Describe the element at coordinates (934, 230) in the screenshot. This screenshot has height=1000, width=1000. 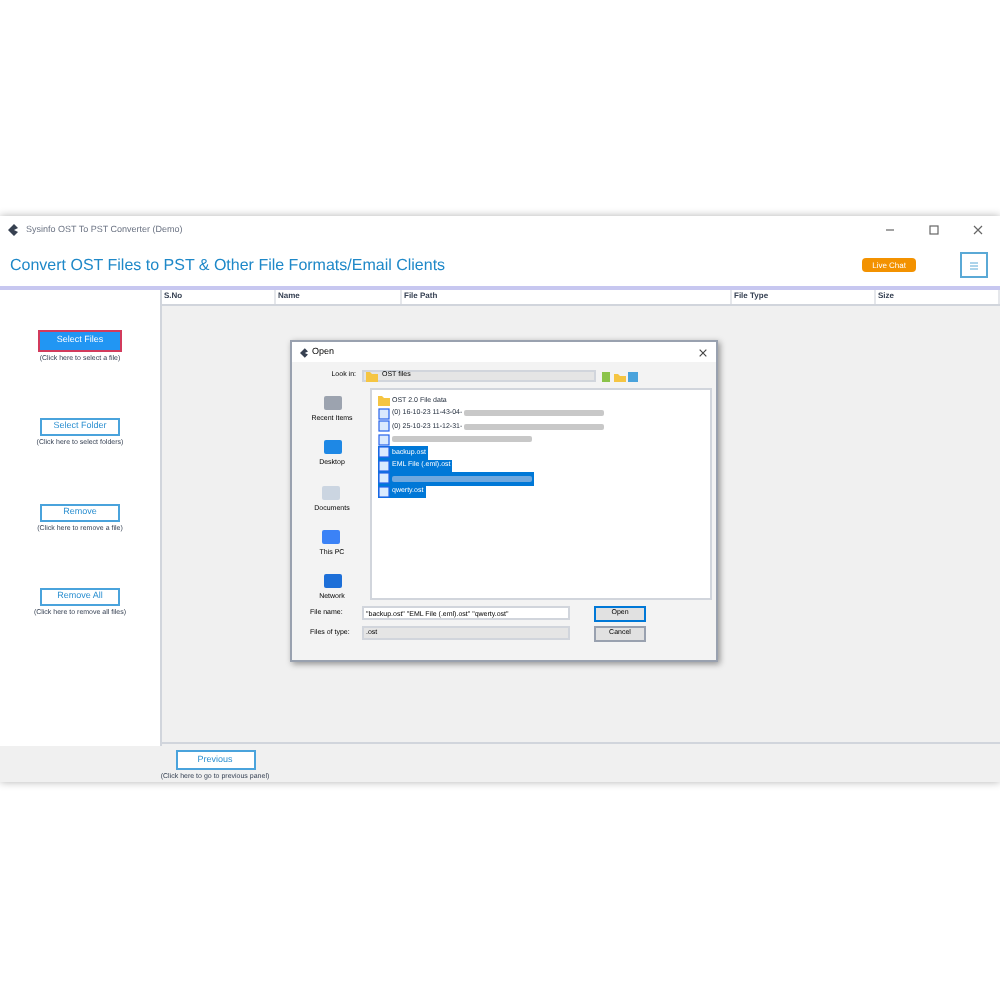
I see `maximize-icon` at that location.